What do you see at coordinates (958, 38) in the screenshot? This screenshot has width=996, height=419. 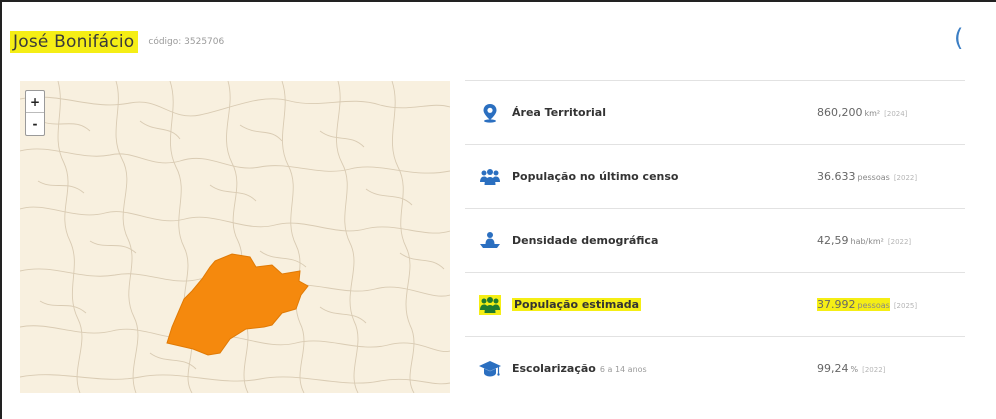 I see `side-panel-toggle-icon: (` at bounding box center [958, 38].